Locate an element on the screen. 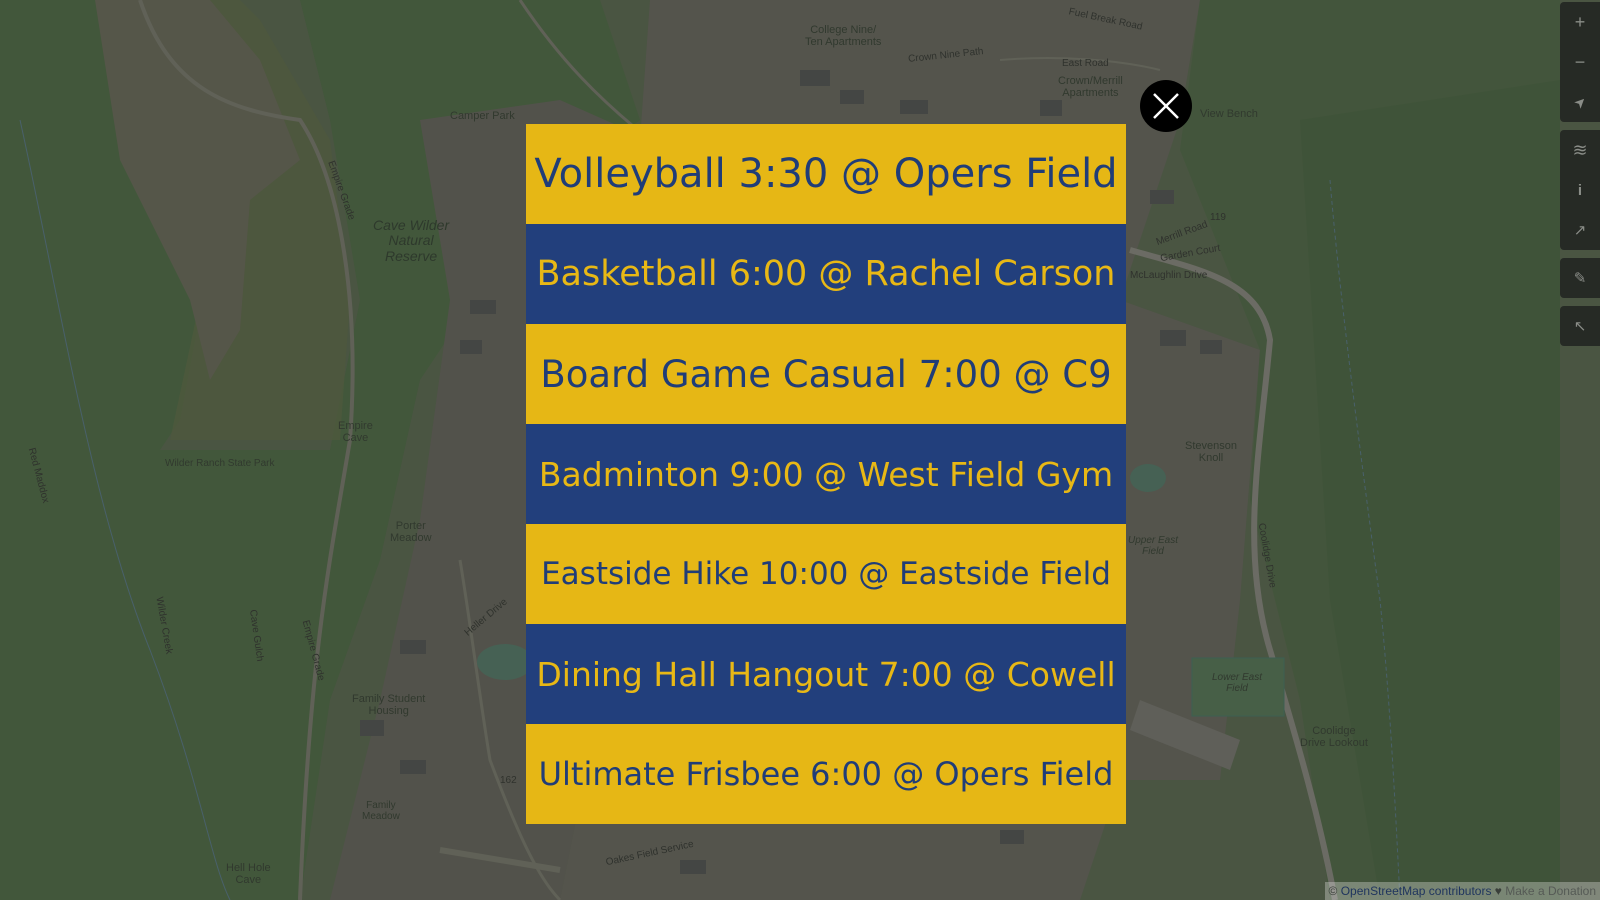 This screenshot has height=900, width=1600. close-icon is located at coordinates (1166, 106).